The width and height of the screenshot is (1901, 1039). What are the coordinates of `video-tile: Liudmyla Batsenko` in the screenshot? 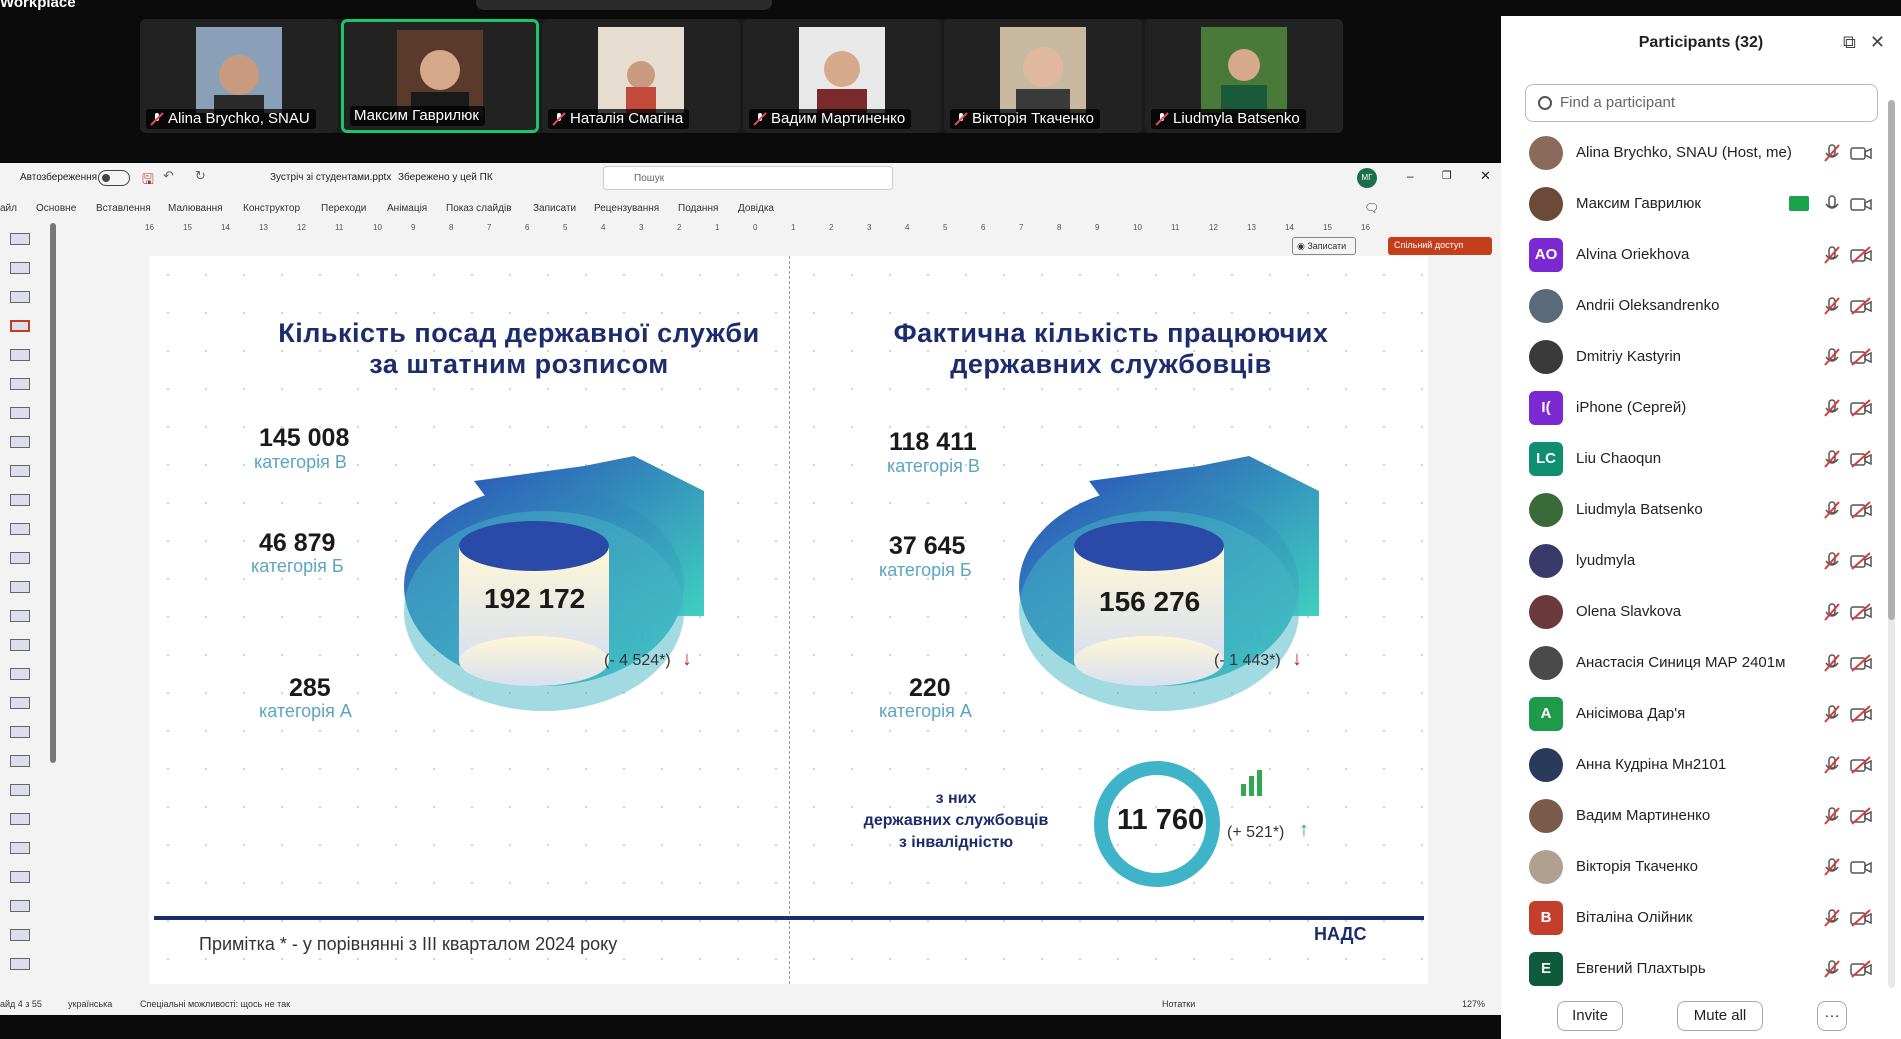 It's located at (1244, 76).